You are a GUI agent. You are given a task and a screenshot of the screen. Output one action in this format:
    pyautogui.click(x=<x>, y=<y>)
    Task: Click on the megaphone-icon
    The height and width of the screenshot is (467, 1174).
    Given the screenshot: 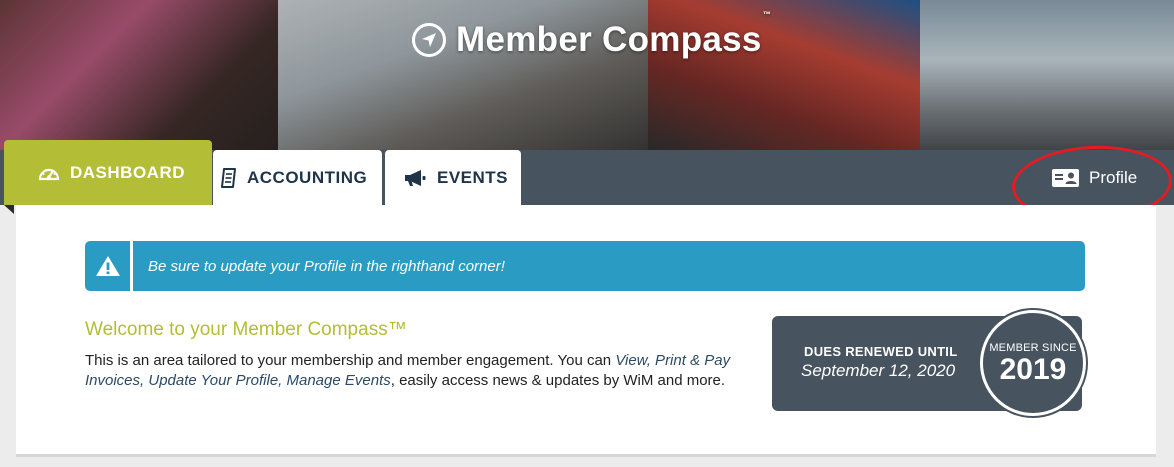 What is the action you would take?
    pyautogui.click(x=415, y=178)
    